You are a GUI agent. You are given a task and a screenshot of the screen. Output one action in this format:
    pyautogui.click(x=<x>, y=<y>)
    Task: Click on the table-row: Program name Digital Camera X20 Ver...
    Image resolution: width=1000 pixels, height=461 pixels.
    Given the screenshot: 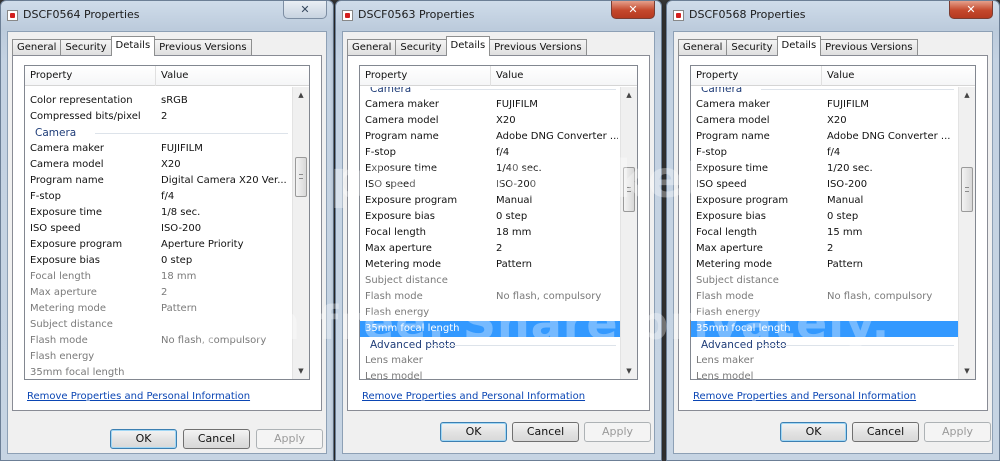 What is the action you would take?
    pyautogui.click(x=158, y=181)
    